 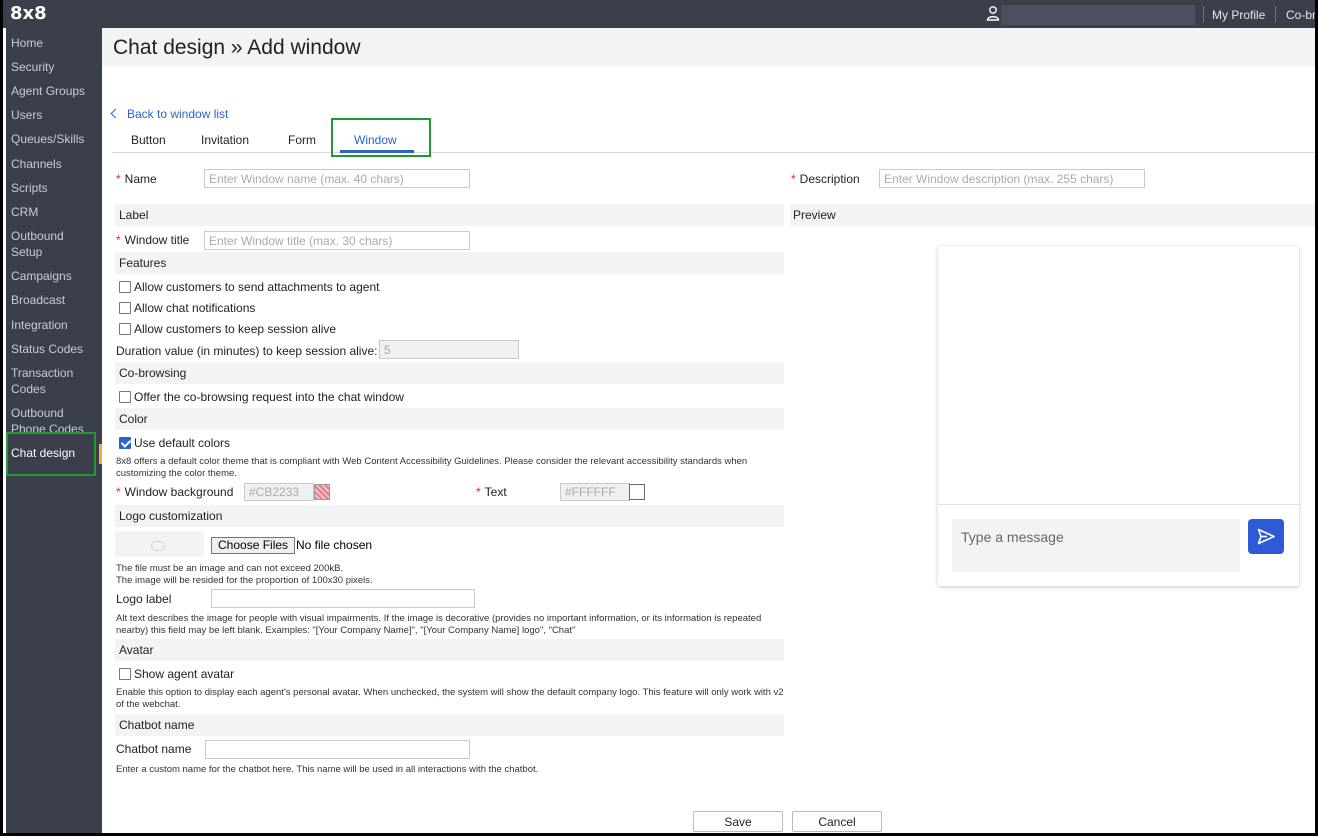 I want to click on image-placeholder-icon, so click(x=158, y=546).